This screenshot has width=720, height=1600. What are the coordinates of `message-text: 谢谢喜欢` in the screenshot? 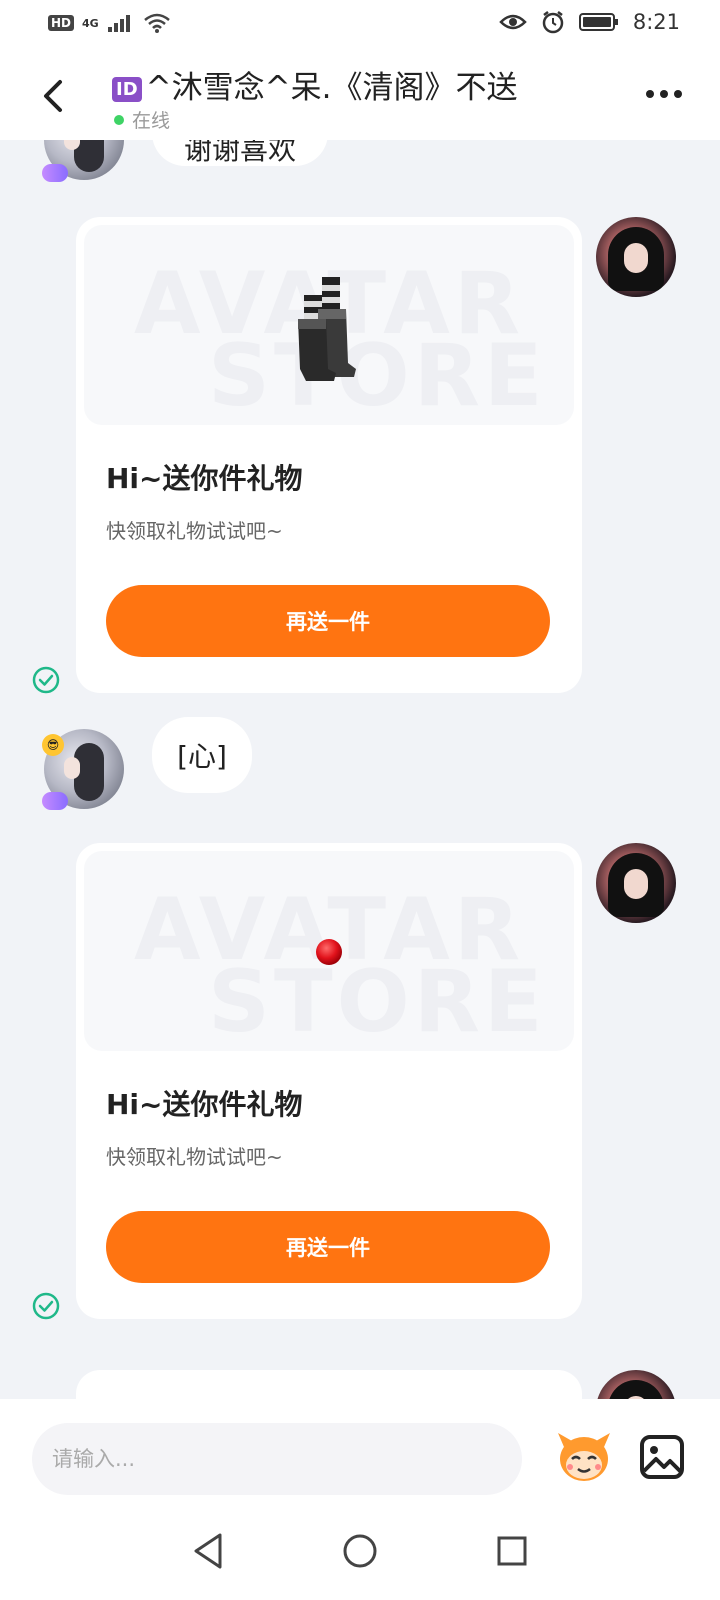 It's located at (239, 153).